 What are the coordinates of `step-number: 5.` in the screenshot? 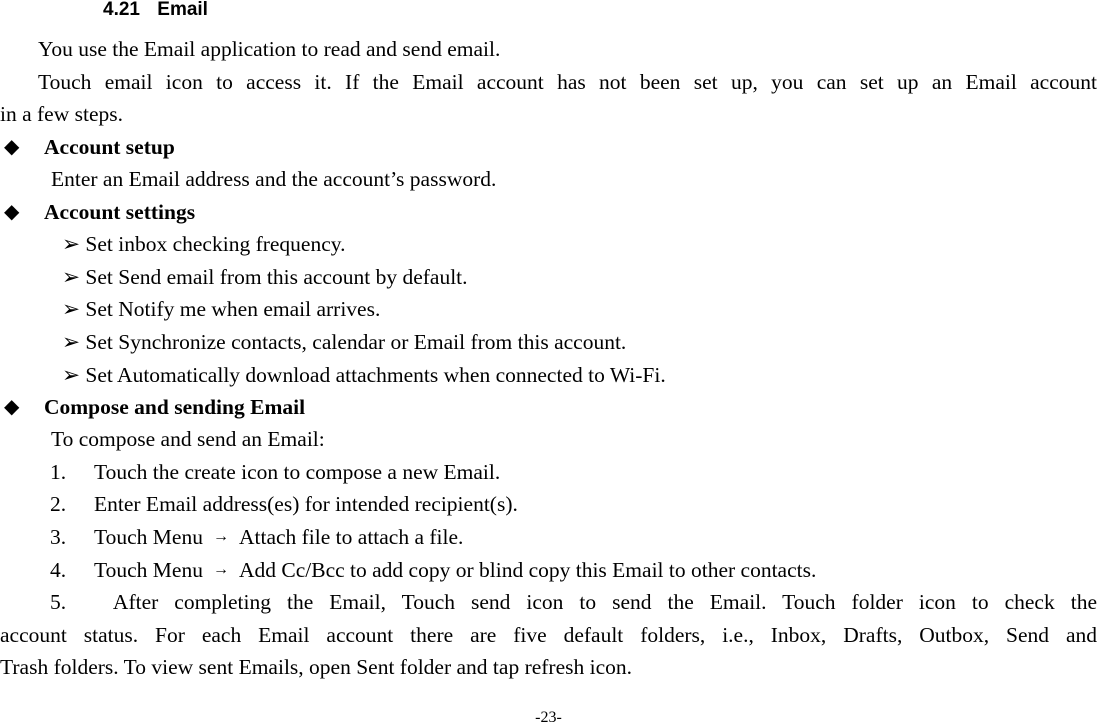 It's located at (58, 602).